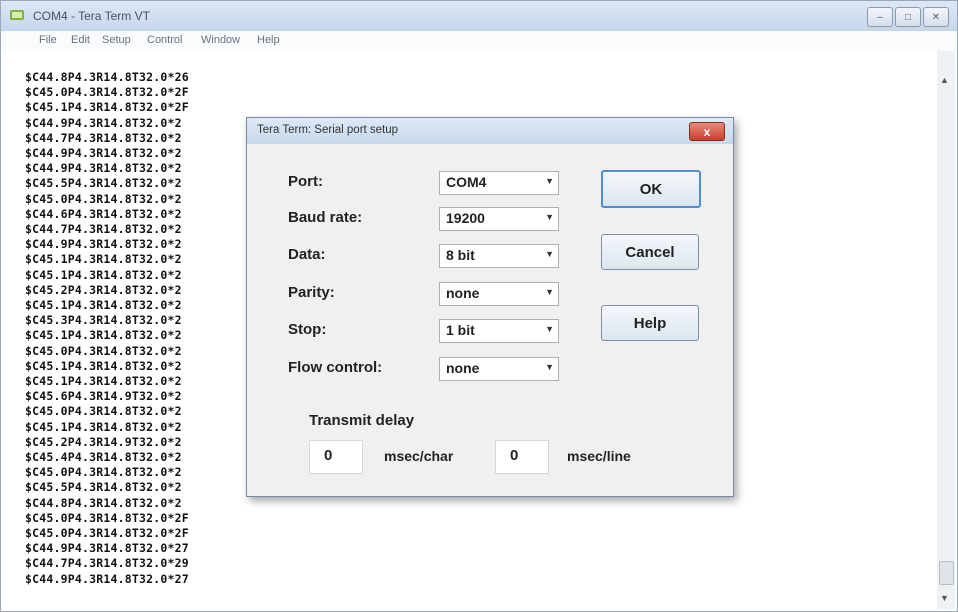  I want to click on msec-line-unit: msec/line, so click(599, 456).